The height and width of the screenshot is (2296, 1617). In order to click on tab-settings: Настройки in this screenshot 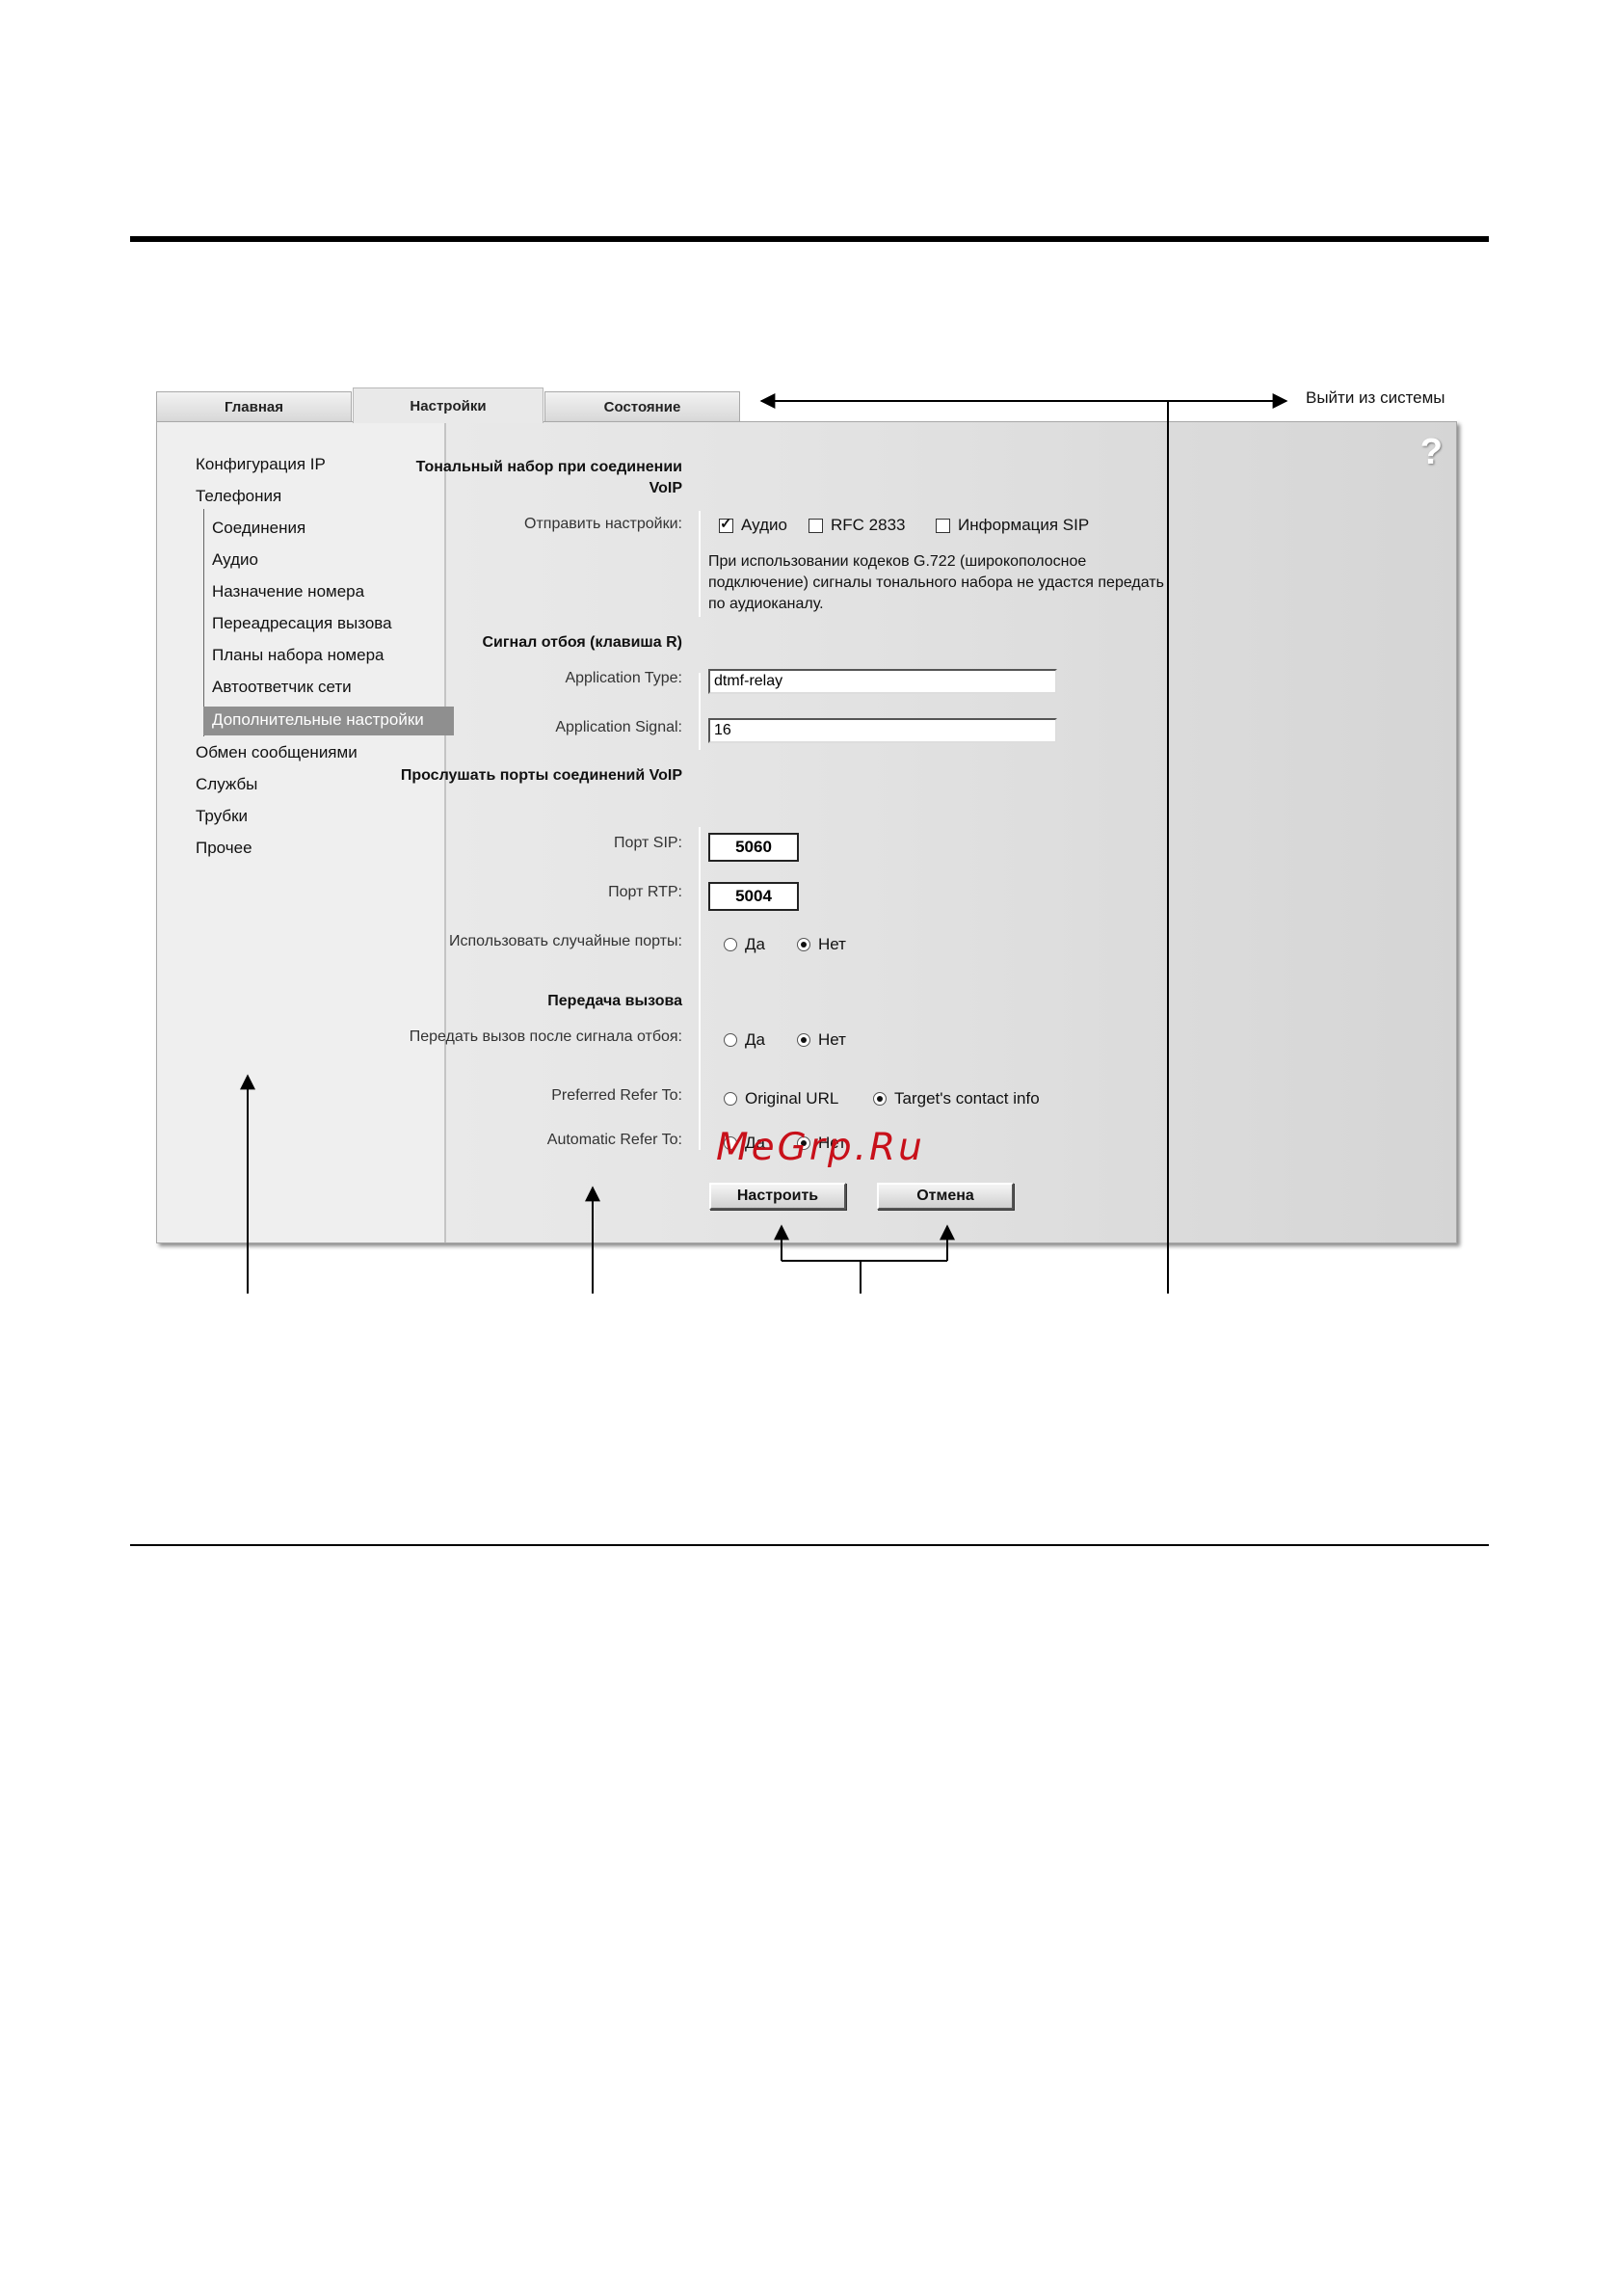, I will do `click(448, 405)`.